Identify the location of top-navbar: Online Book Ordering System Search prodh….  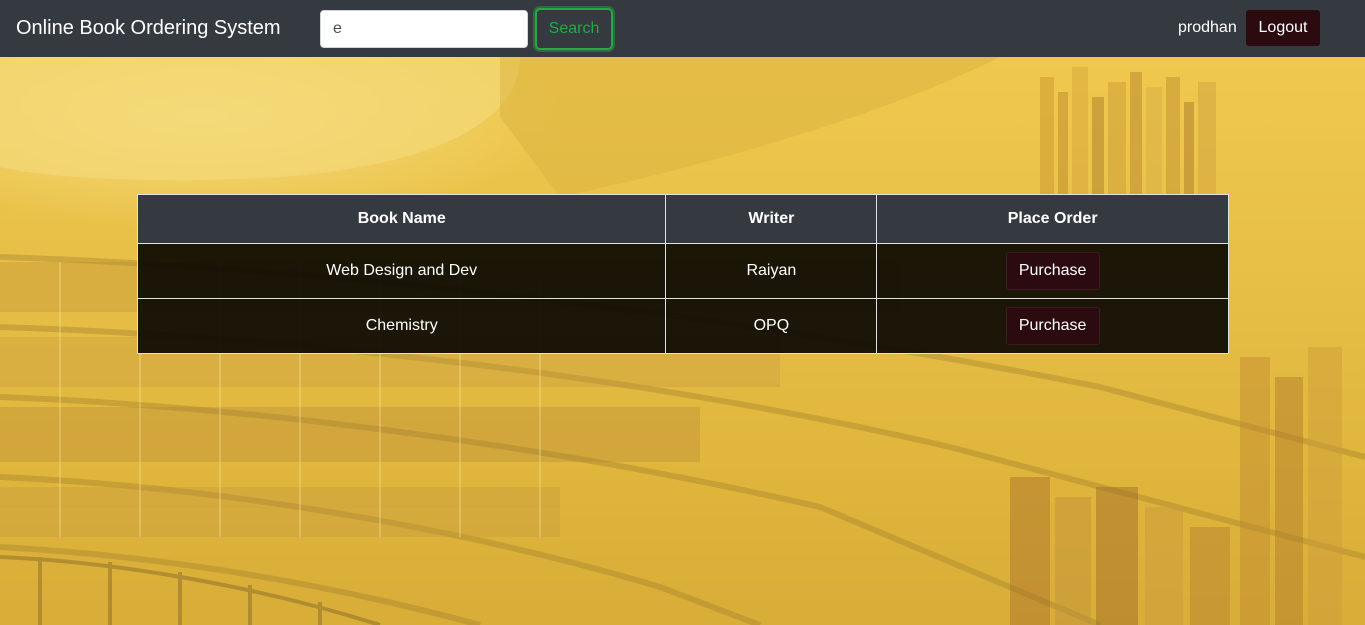
(682, 28).